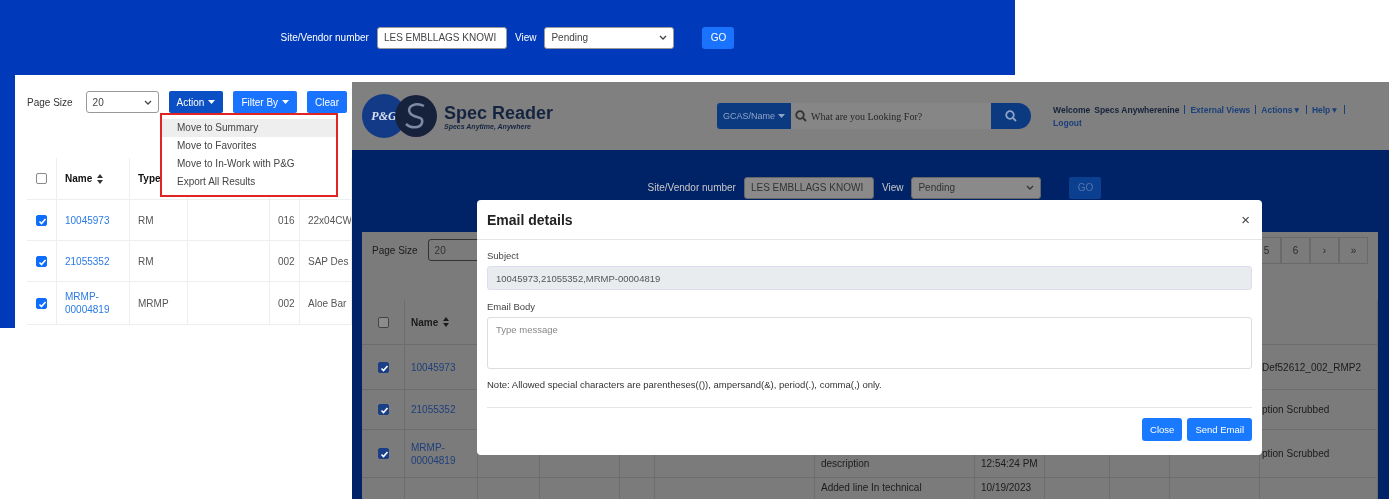  Describe the element at coordinates (891, 116) in the screenshot. I see `search-field: What are you Looking For?` at that location.